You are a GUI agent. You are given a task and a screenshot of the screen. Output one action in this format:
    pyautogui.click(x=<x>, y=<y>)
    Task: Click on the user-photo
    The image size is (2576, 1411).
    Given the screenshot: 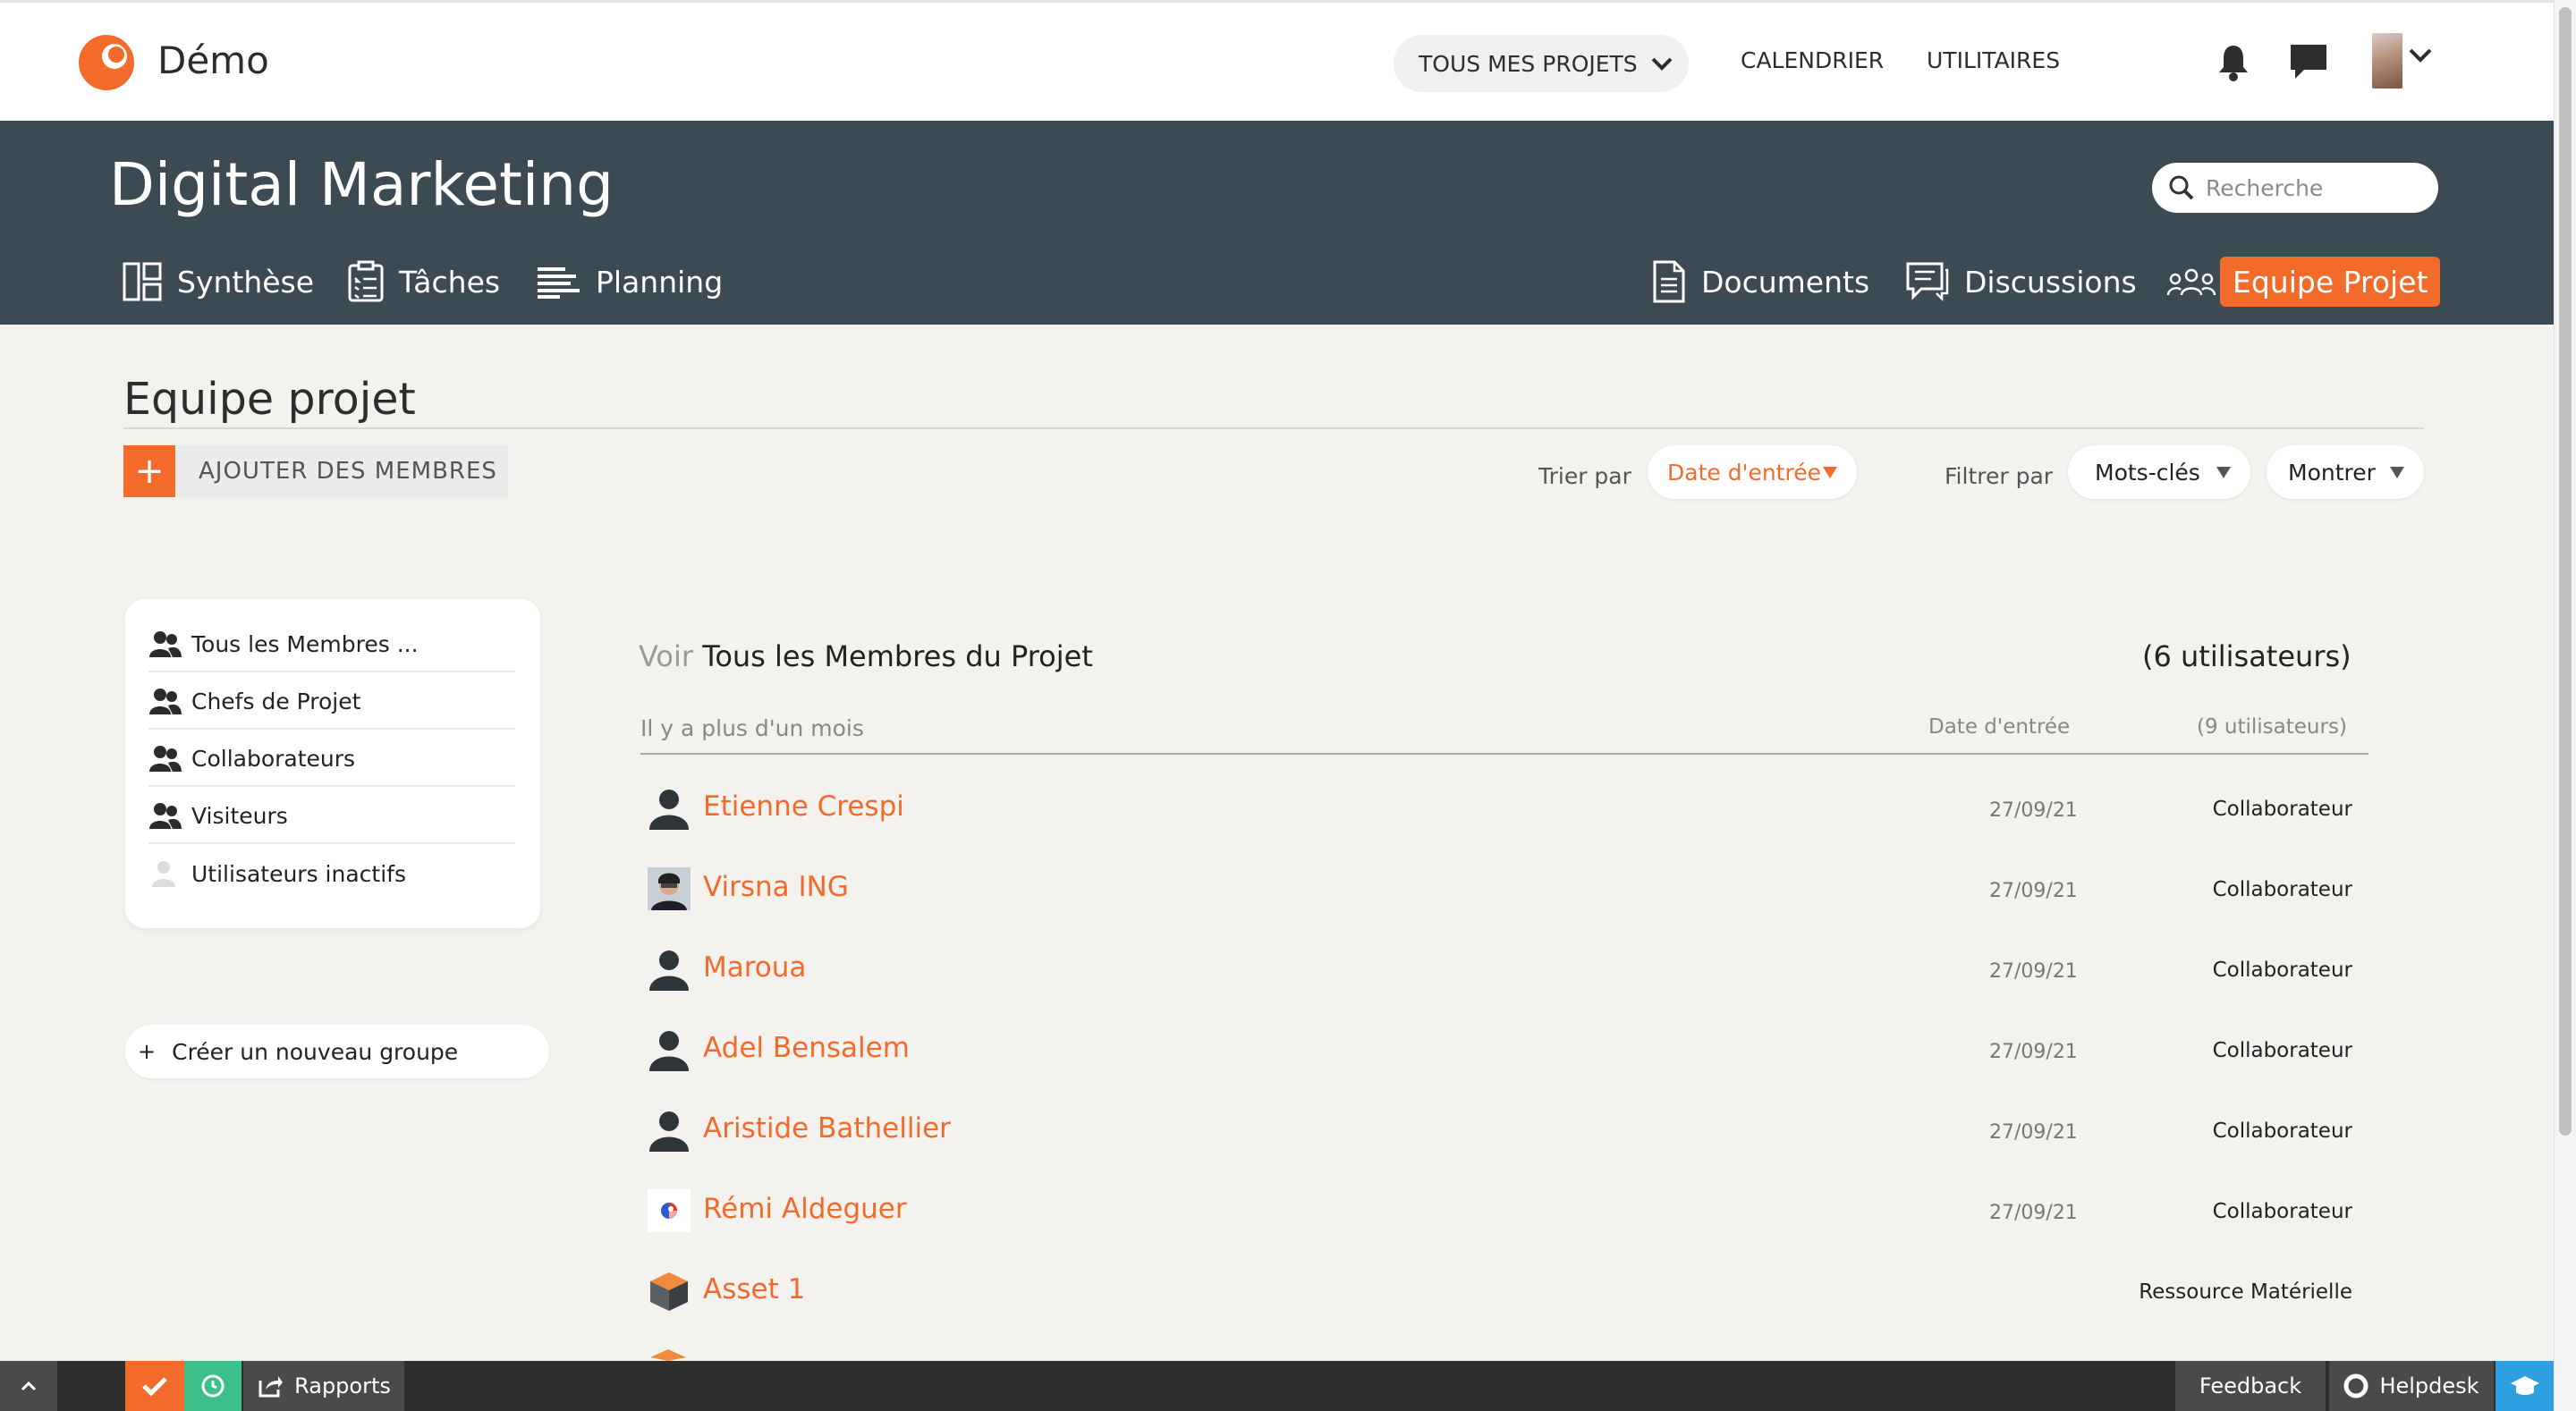 What is the action you would take?
    pyautogui.click(x=669, y=889)
    